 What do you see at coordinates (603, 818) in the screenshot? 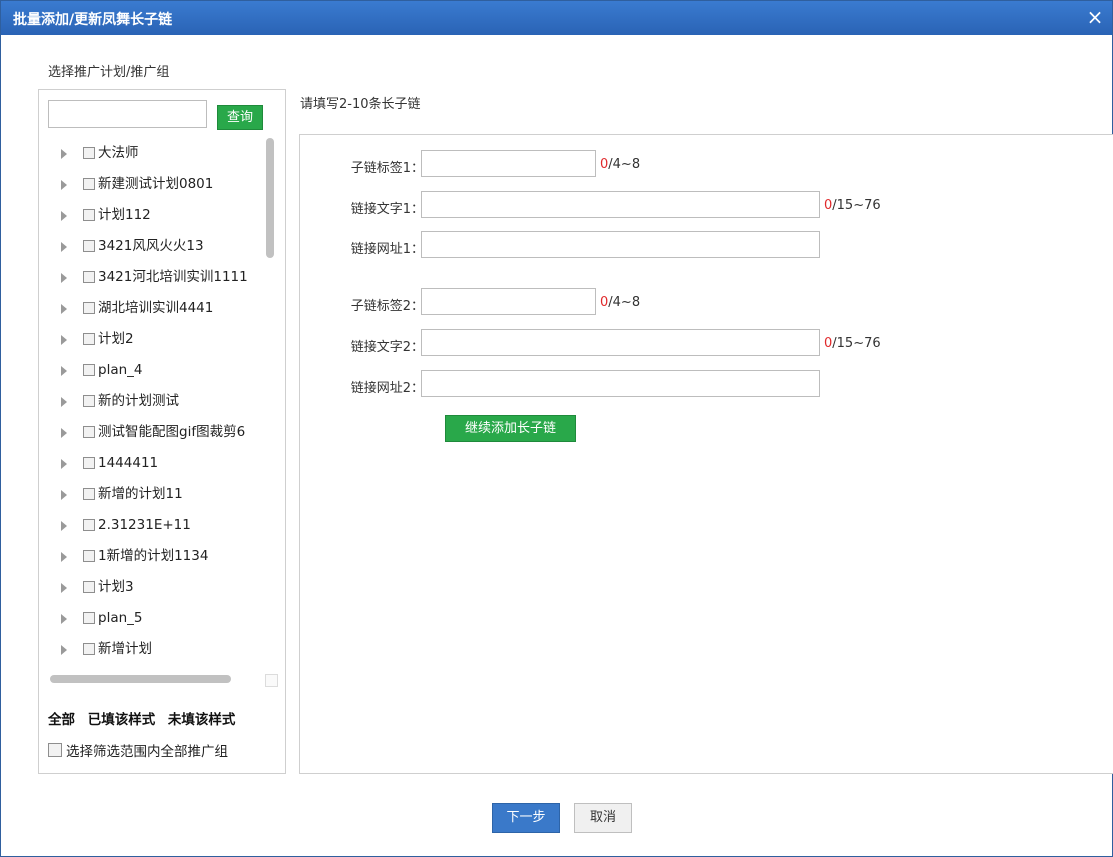
I see `cancel-button: 取消` at bounding box center [603, 818].